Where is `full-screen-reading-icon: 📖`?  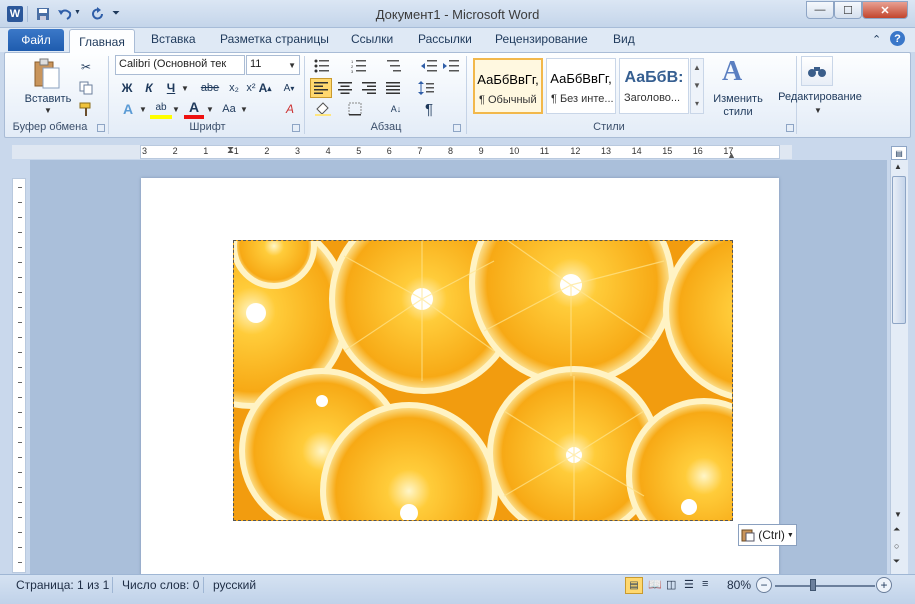
full-screen-reading-icon: 📖 is located at coordinates (655, 584).